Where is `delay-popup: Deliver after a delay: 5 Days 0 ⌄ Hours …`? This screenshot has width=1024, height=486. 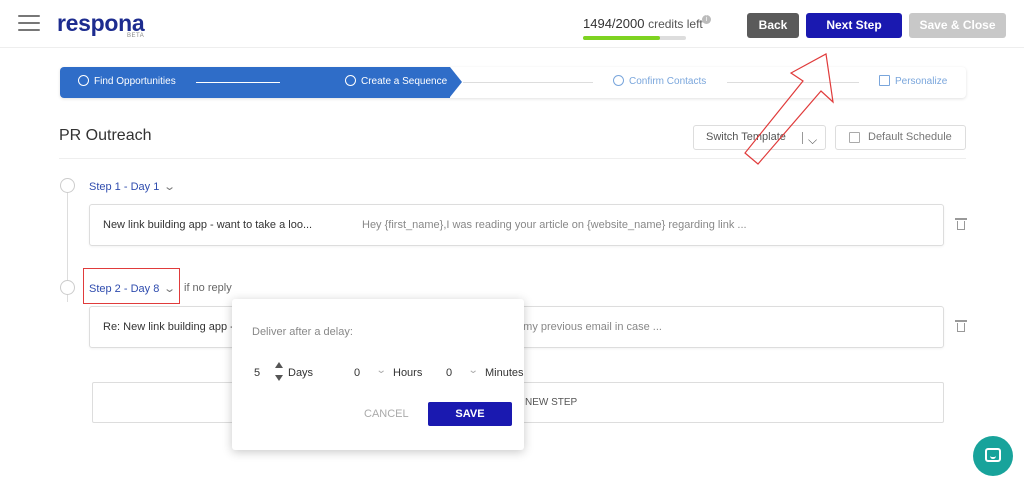
delay-popup: Deliver after a delay: 5 Days 0 ⌄ Hours … is located at coordinates (378, 374).